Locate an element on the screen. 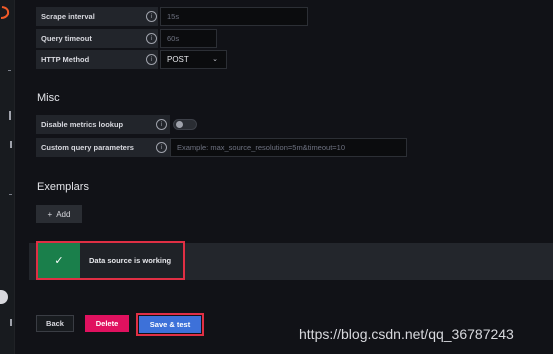  chevron-down-icon: ⌄ is located at coordinates (215, 59).